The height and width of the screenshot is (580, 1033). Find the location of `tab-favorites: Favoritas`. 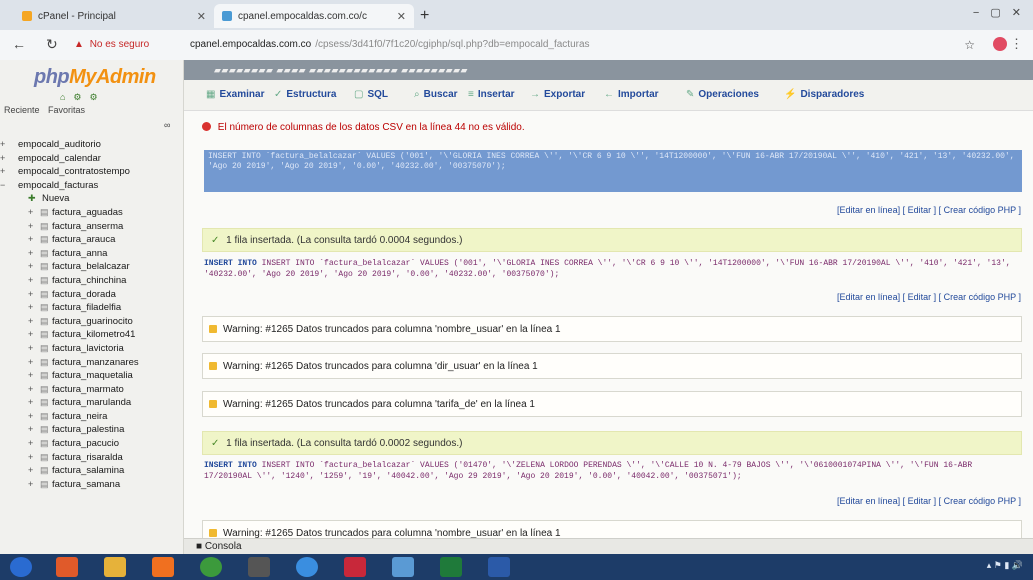

tab-favorites: Favoritas is located at coordinates (66, 110).